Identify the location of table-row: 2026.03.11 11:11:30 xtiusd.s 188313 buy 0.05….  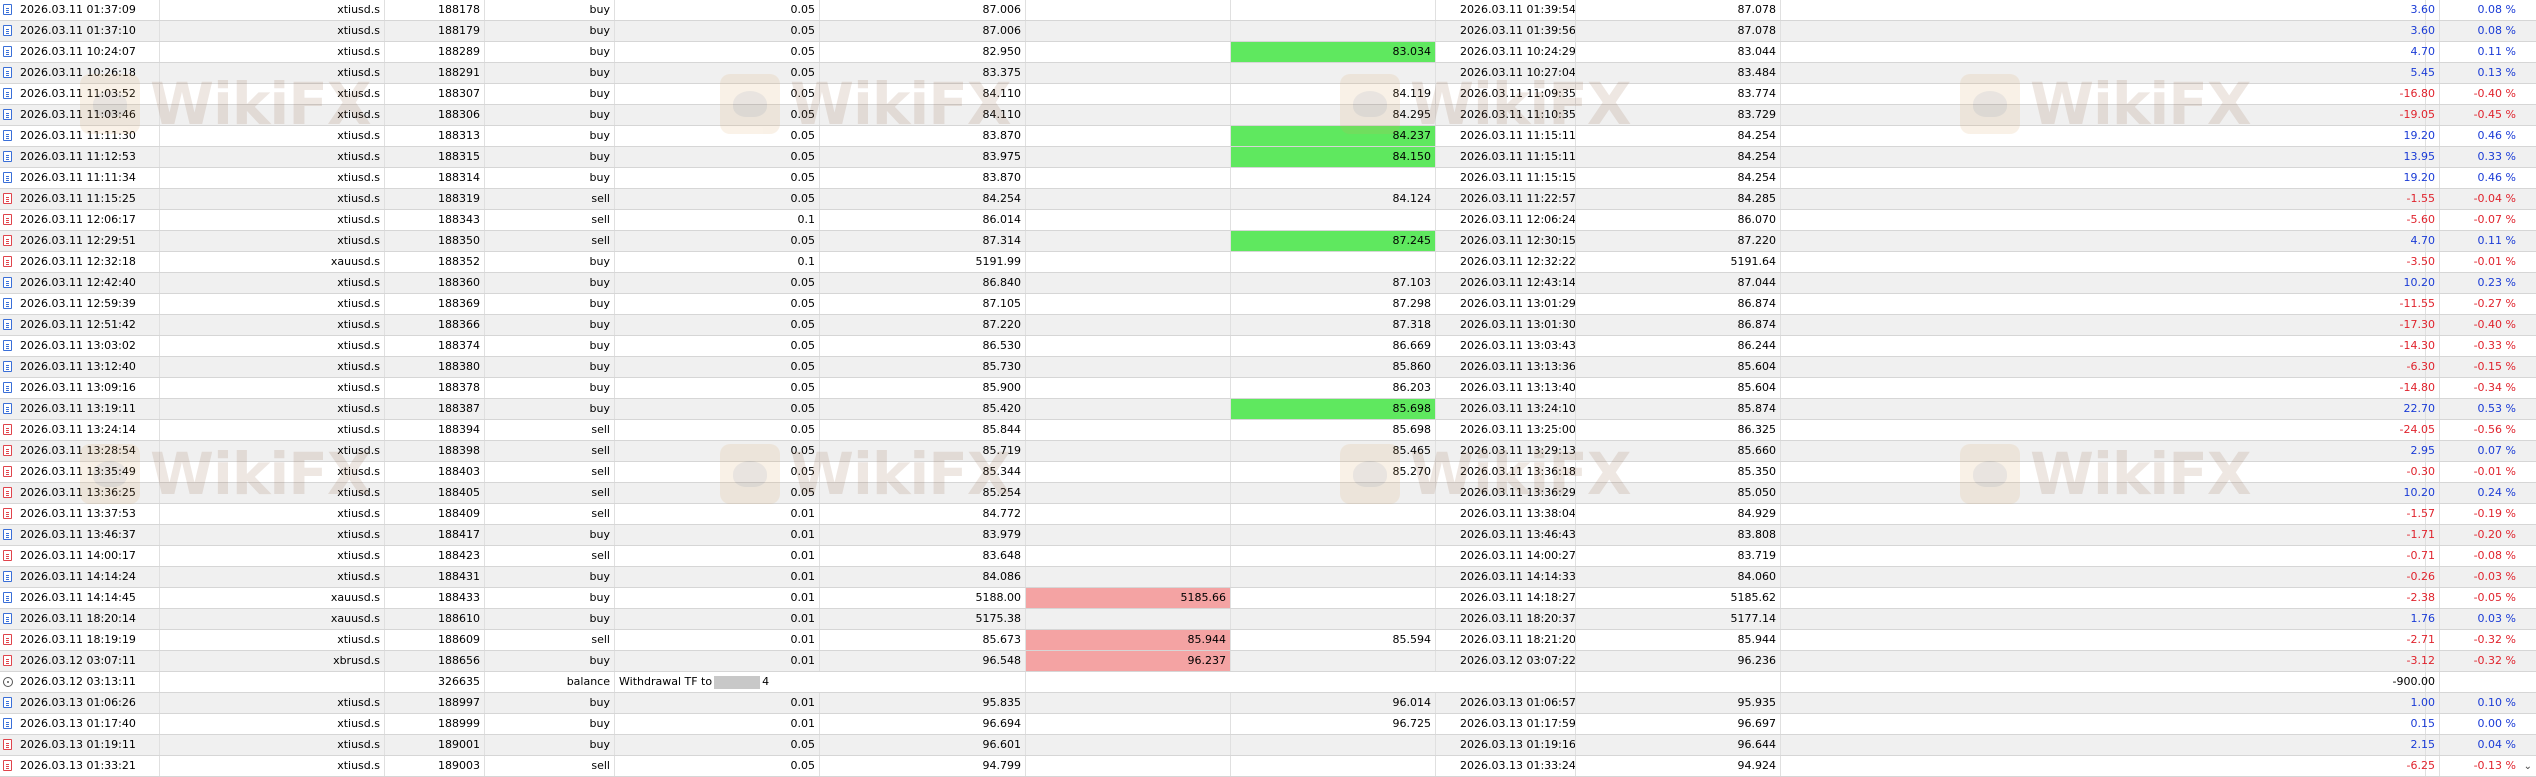
(1268, 136).